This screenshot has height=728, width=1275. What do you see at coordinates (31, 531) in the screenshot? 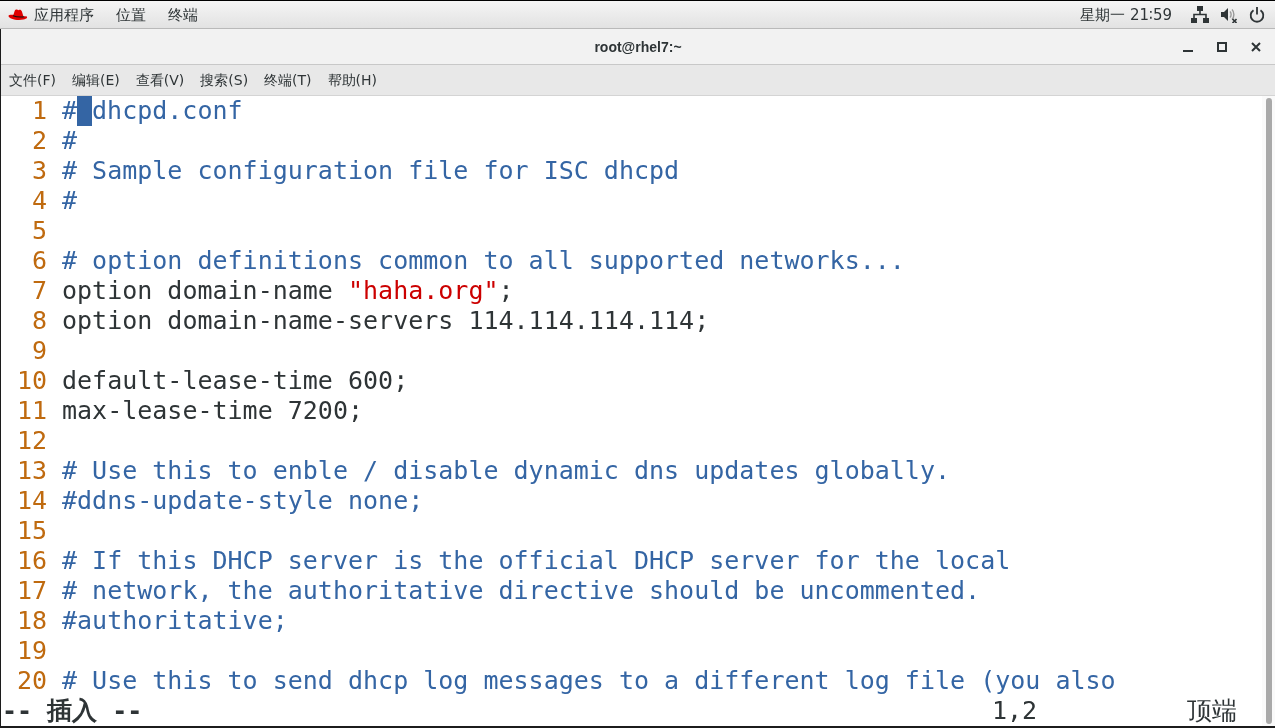
I see `line-number: 15` at bounding box center [31, 531].